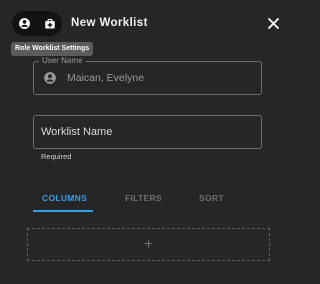 The width and height of the screenshot is (320, 284). Describe the element at coordinates (62, 61) in the screenshot. I see `user-name-label: User Name` at that location.